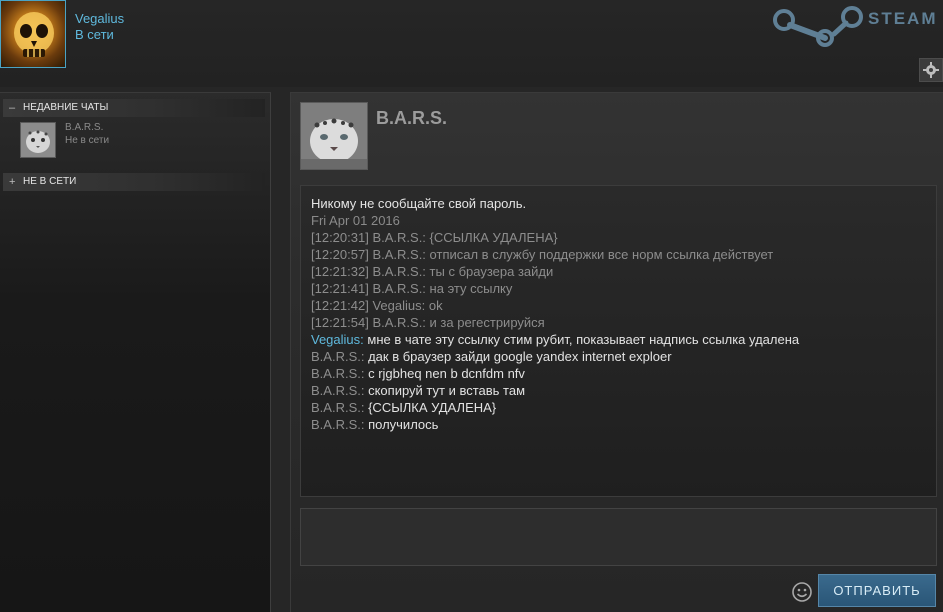 Image resolution: width=943 pixels, height=612 pixels. What do you see at coordinates (94, 34) in the screenshot?
I see `user-status: В сети` at bounding box center [94, 34].